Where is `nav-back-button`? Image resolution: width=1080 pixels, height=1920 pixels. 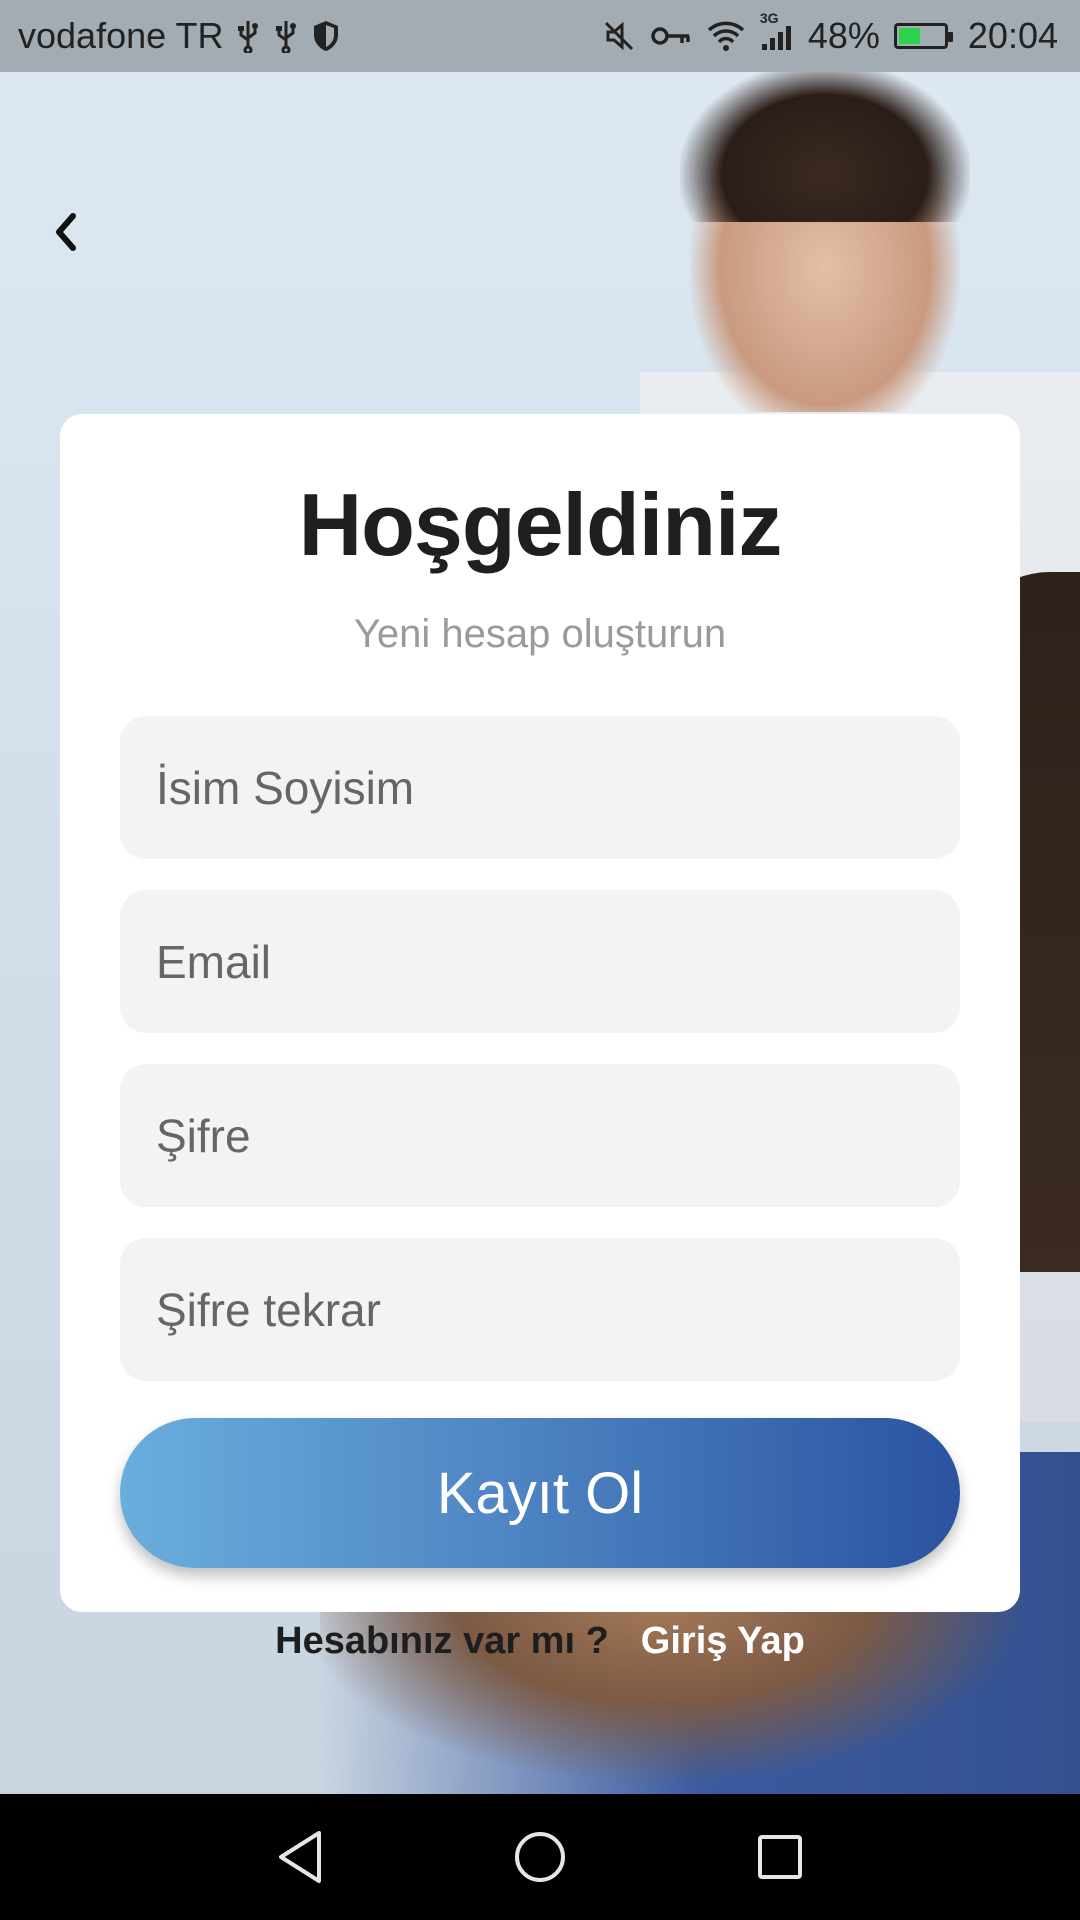
nav-back-button is located at coordinates (300, 1857).